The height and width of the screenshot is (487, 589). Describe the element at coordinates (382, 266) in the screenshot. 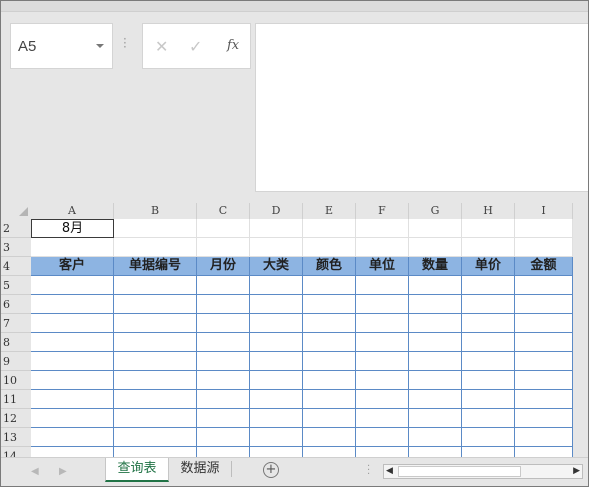

I see `table-header-cell: 单位` at that location.